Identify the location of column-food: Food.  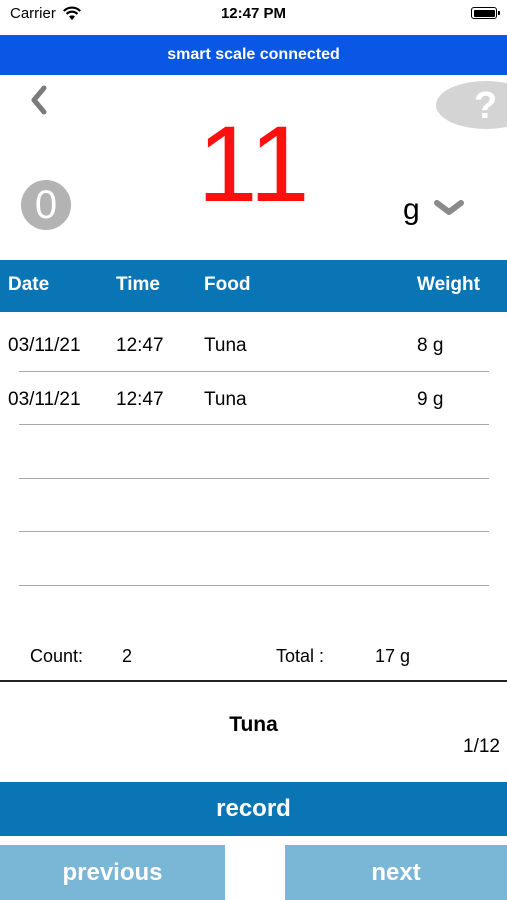
(227, 284).